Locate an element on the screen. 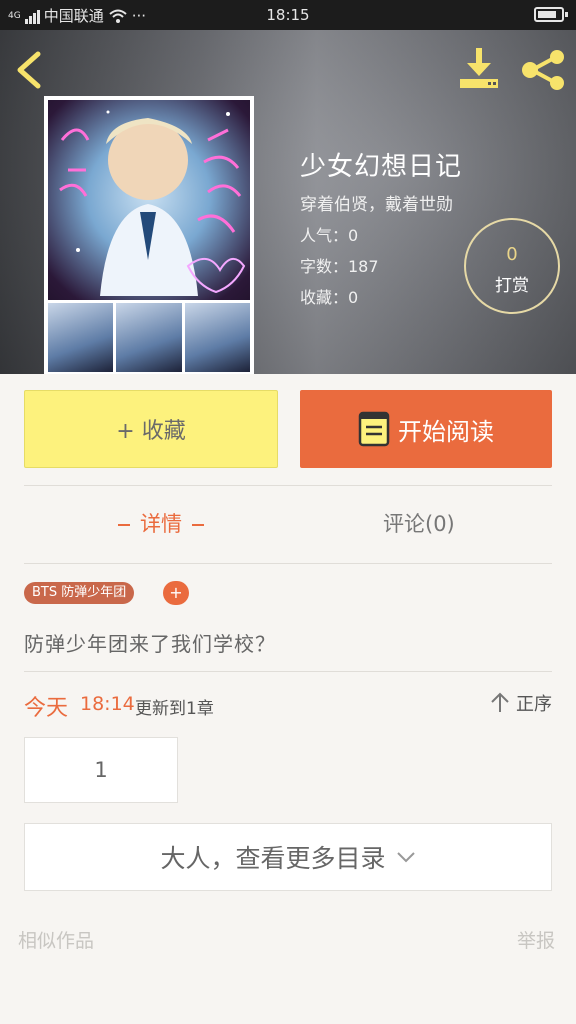  favorites-stat: 收藏：0 is located at coordinates (329, 297).